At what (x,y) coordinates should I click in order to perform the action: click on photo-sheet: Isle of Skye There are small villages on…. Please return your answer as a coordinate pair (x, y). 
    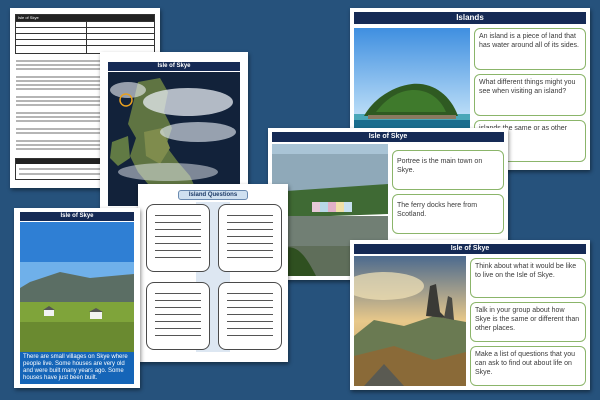
    Looking at the image, I should click on (77, 298).